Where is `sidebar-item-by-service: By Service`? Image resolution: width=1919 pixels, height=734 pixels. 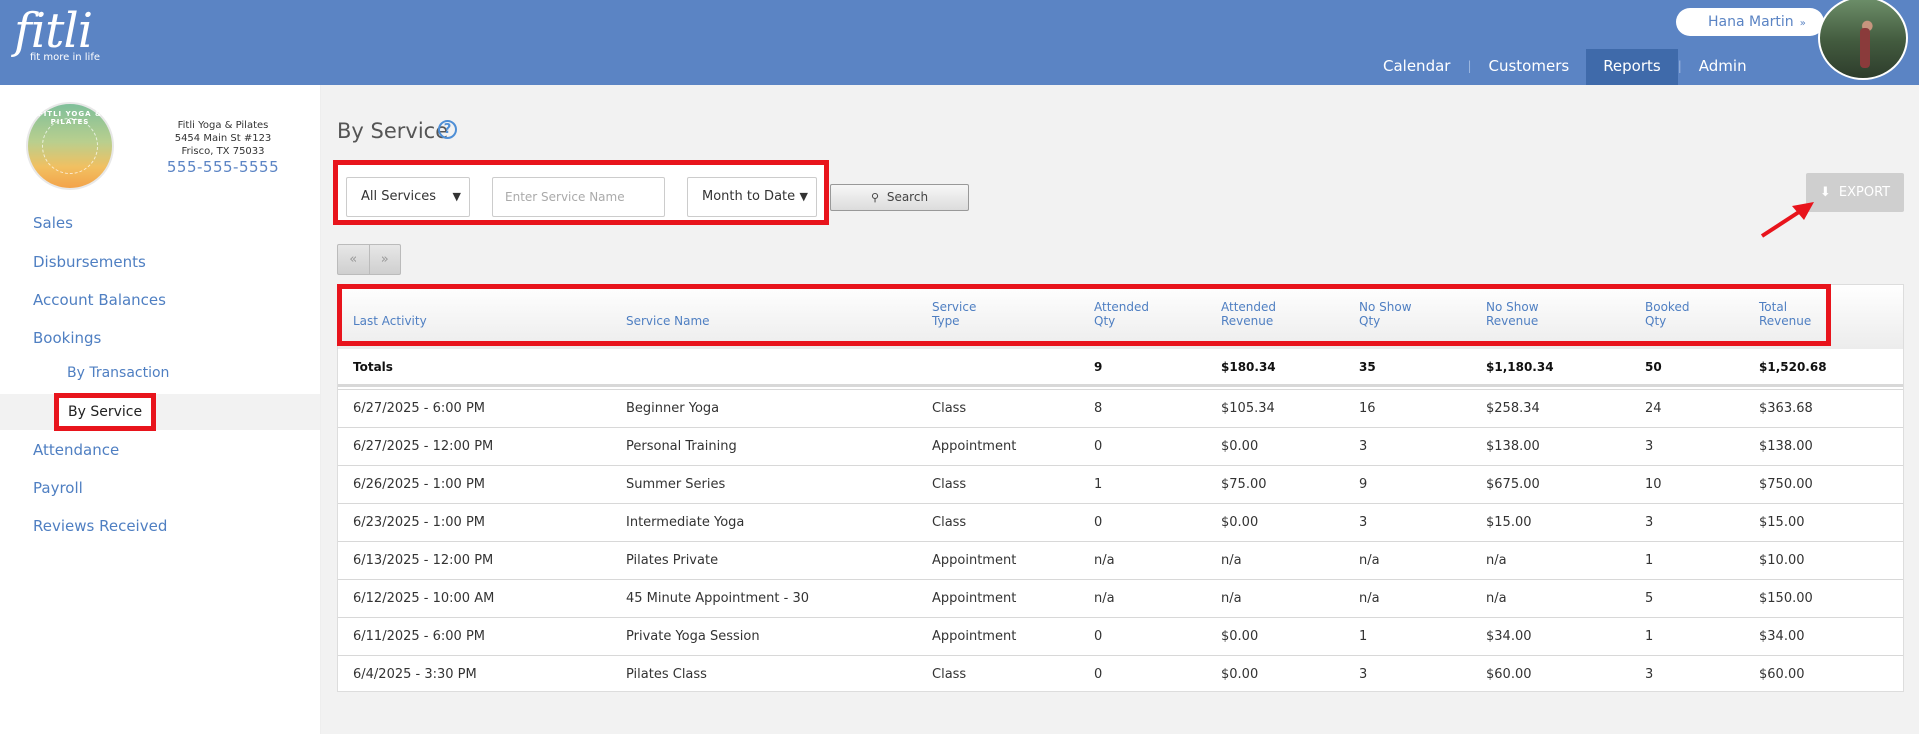 sidebar-item-by-service: By Service is located at coordinates (105, 412).